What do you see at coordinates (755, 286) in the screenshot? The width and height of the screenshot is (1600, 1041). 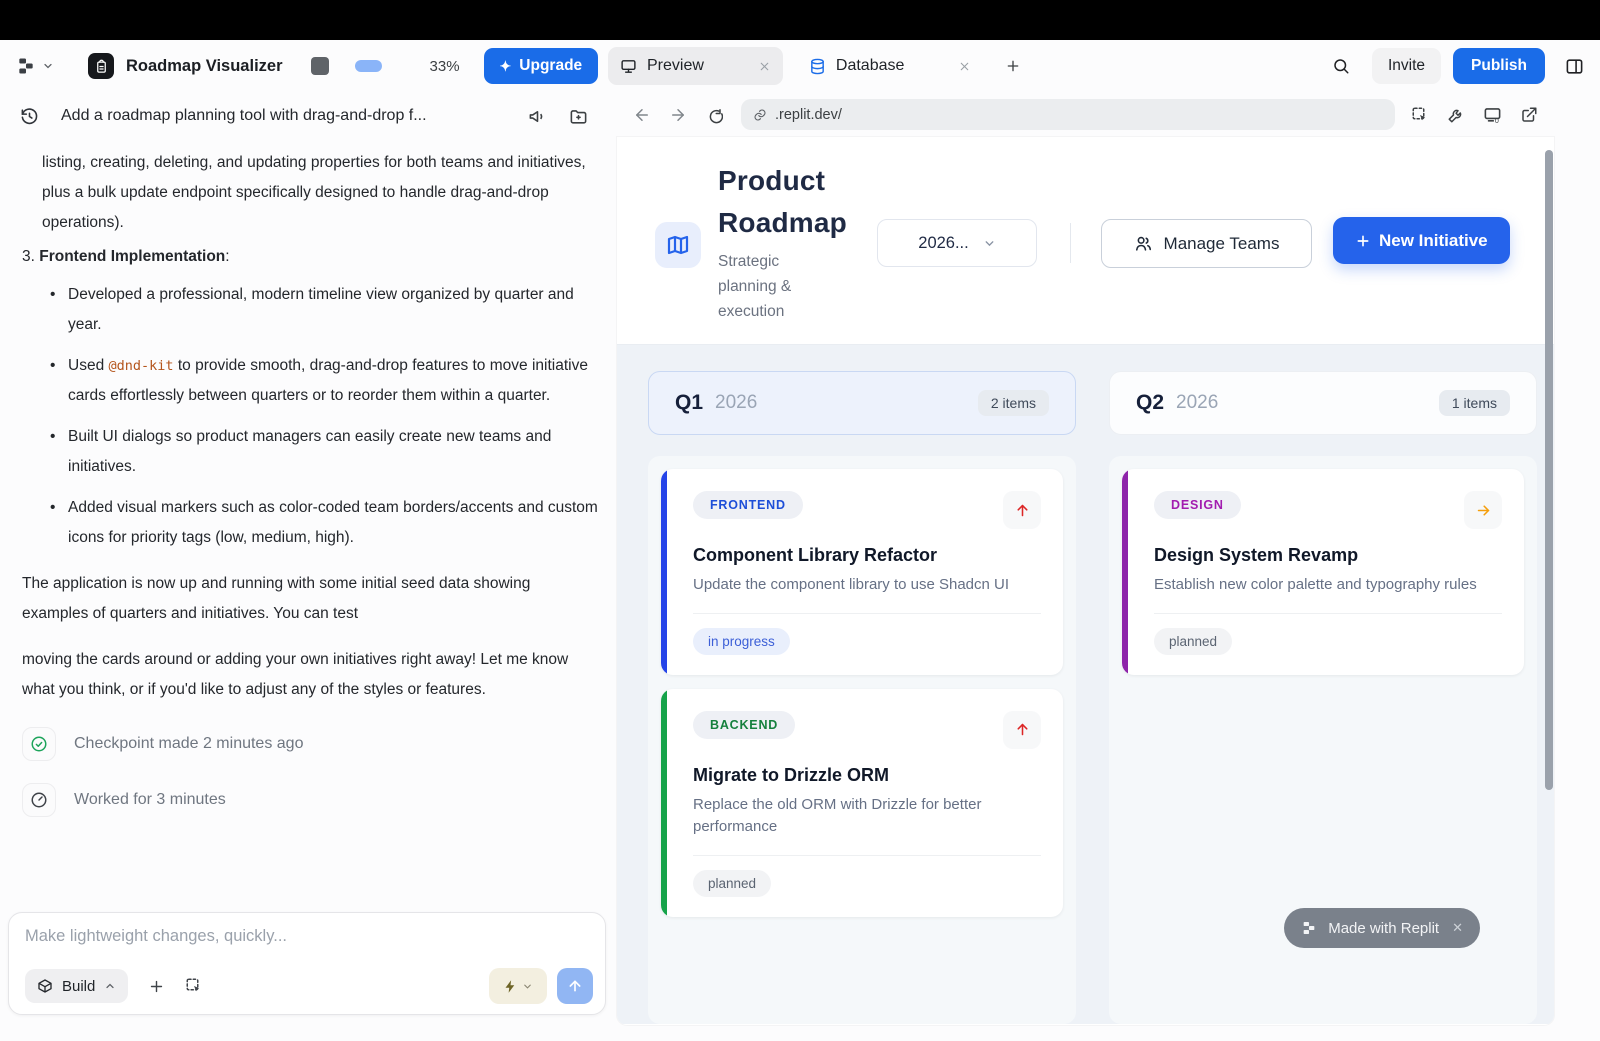 I see `page-subtitle: Strategic planning & execution` at bounding box center [755, 286].